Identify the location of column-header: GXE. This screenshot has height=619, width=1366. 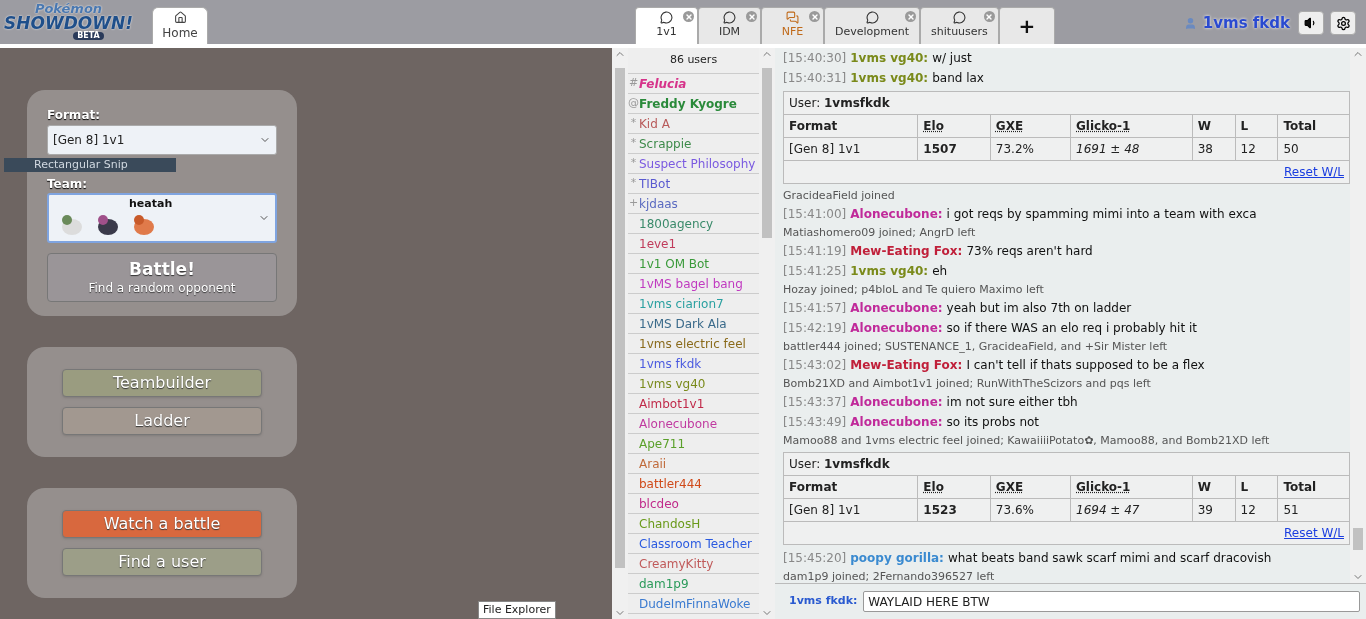
(1030, 126).